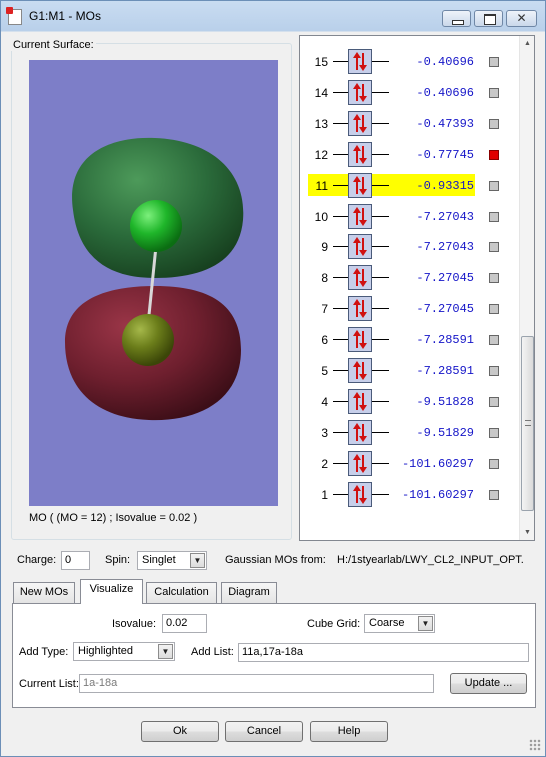 The image size is (546, 757). I want to click on mo-energy: -0.40696, so click(445, 92).